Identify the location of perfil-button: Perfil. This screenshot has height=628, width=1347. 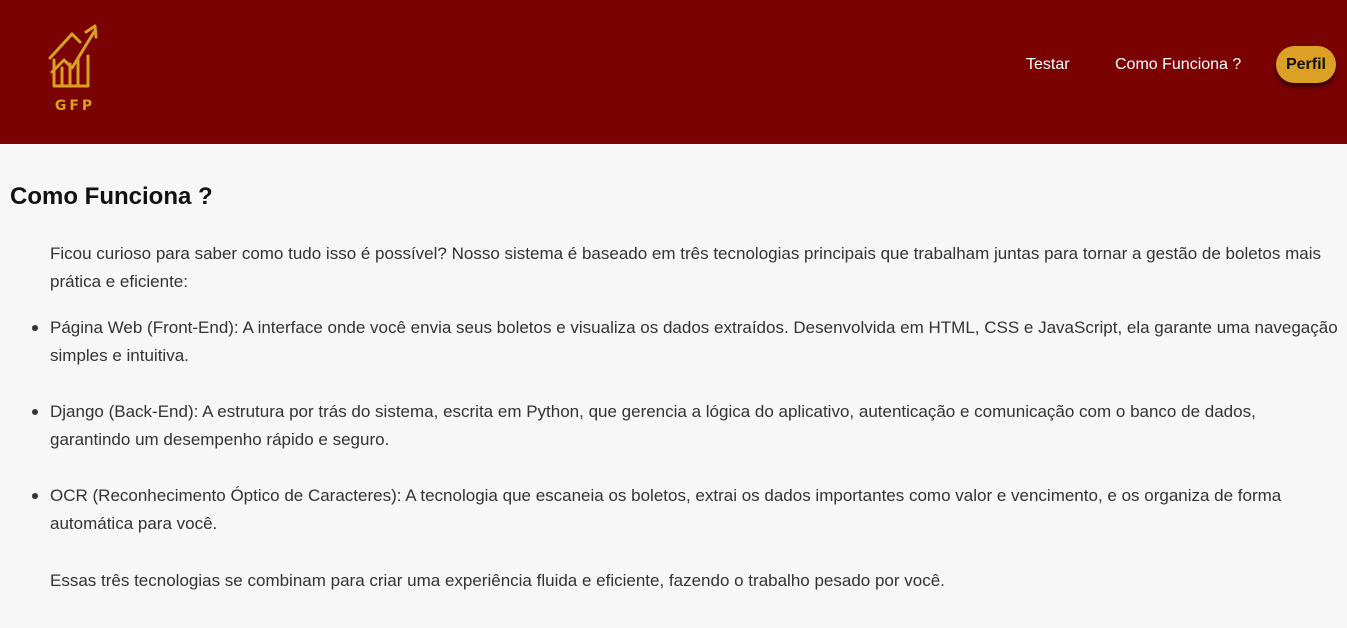
(1306, 64).